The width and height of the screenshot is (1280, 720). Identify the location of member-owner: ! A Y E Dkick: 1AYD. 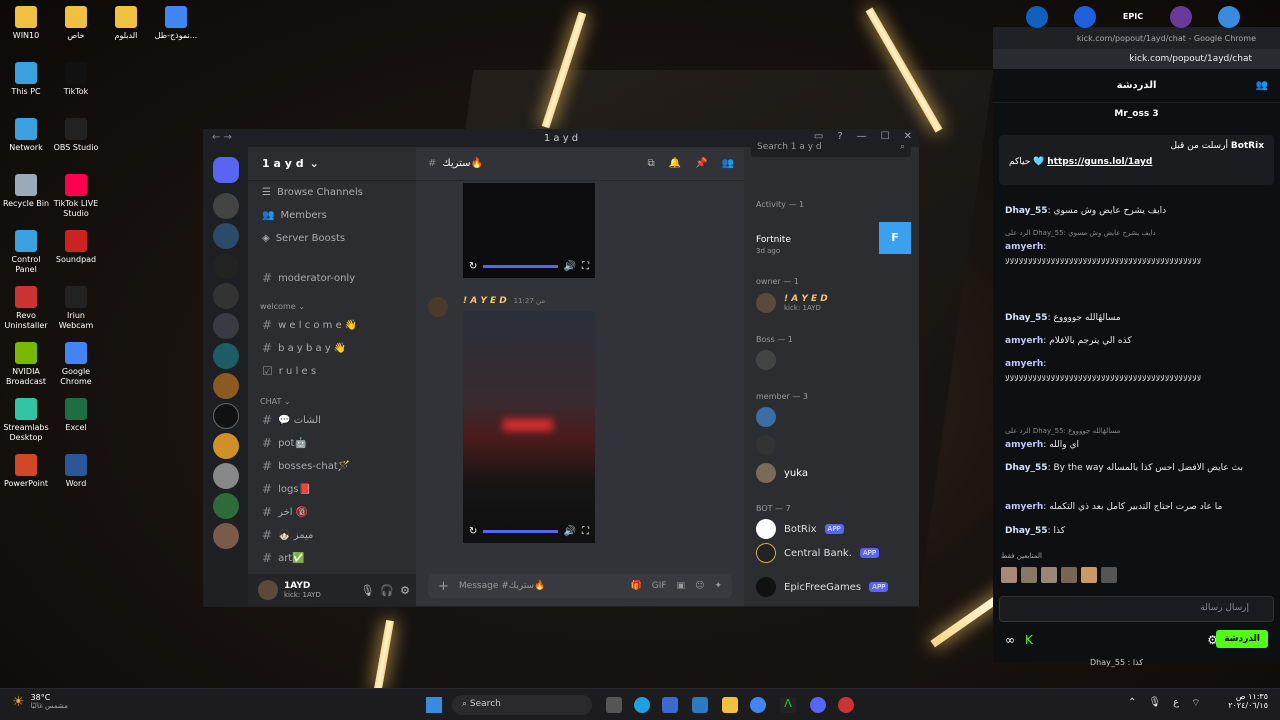
(792, 303).